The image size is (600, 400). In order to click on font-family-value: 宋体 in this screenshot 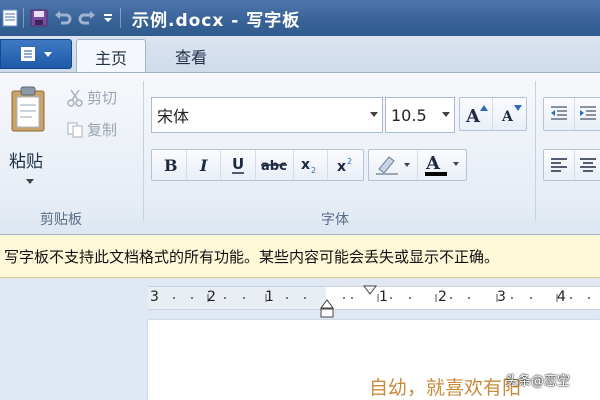, I will do `click(173, 116)`.